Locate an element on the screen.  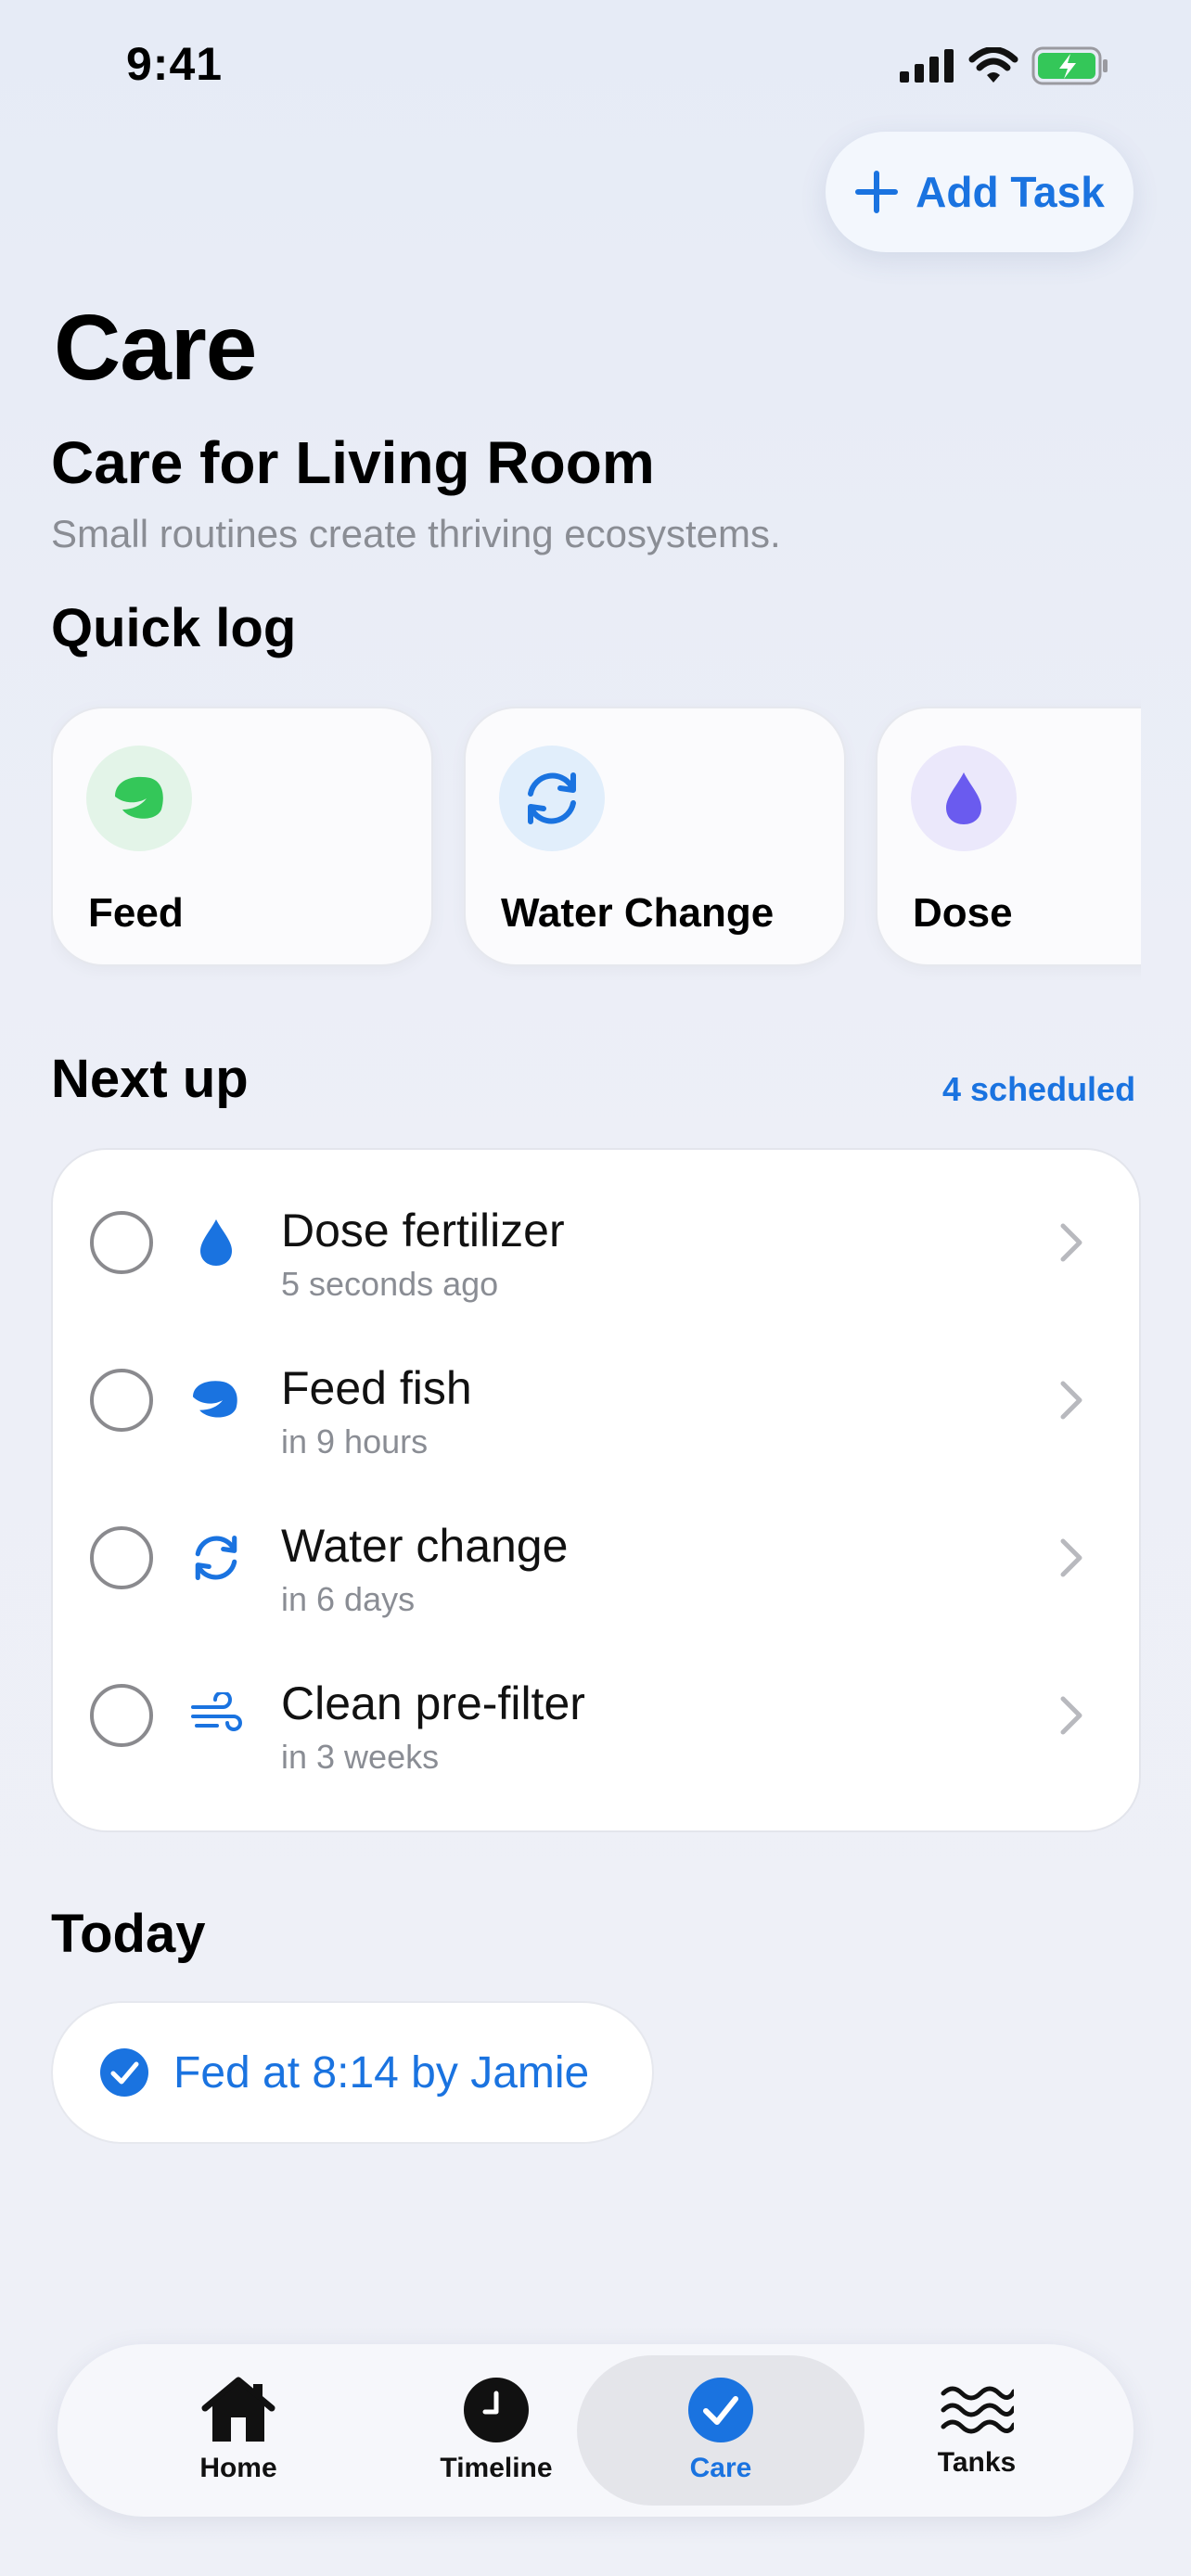
quick-log-dose-card: Dose is located at coordinates (1008, 836).